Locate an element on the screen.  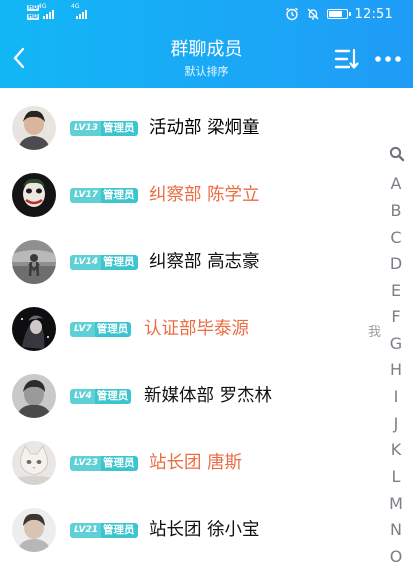
status-right: 12:51 is located at coordinates (339, 14).